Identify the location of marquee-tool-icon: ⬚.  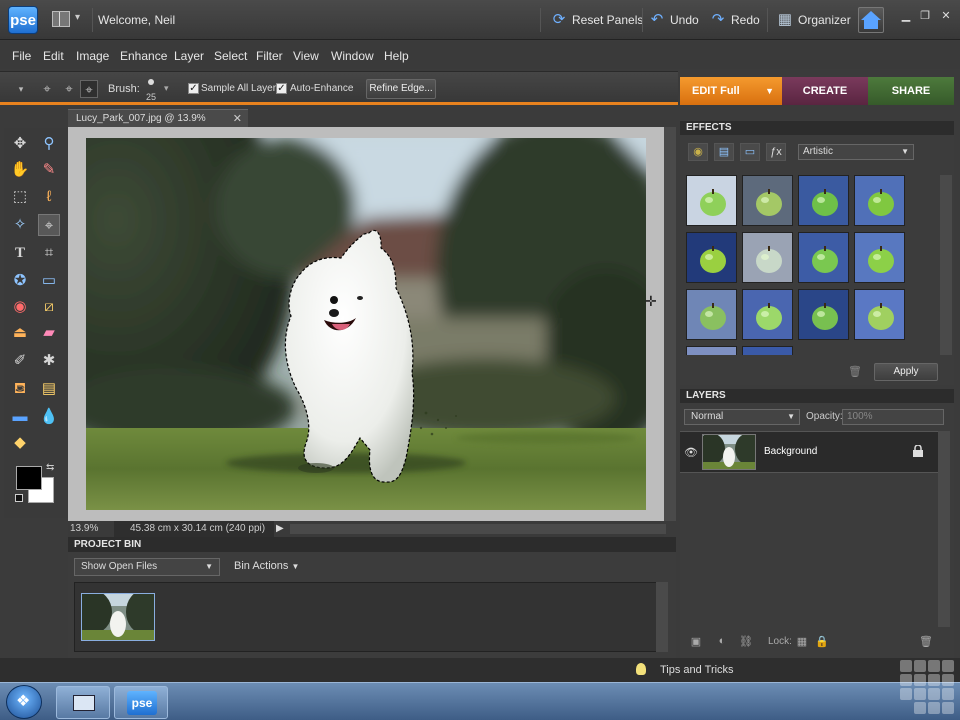
(20, 197).